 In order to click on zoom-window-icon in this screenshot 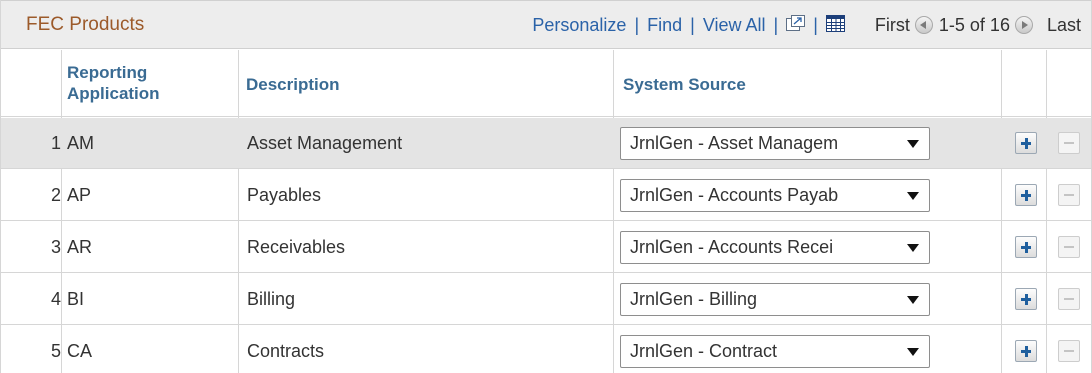, I will do `click(796, 23)`.